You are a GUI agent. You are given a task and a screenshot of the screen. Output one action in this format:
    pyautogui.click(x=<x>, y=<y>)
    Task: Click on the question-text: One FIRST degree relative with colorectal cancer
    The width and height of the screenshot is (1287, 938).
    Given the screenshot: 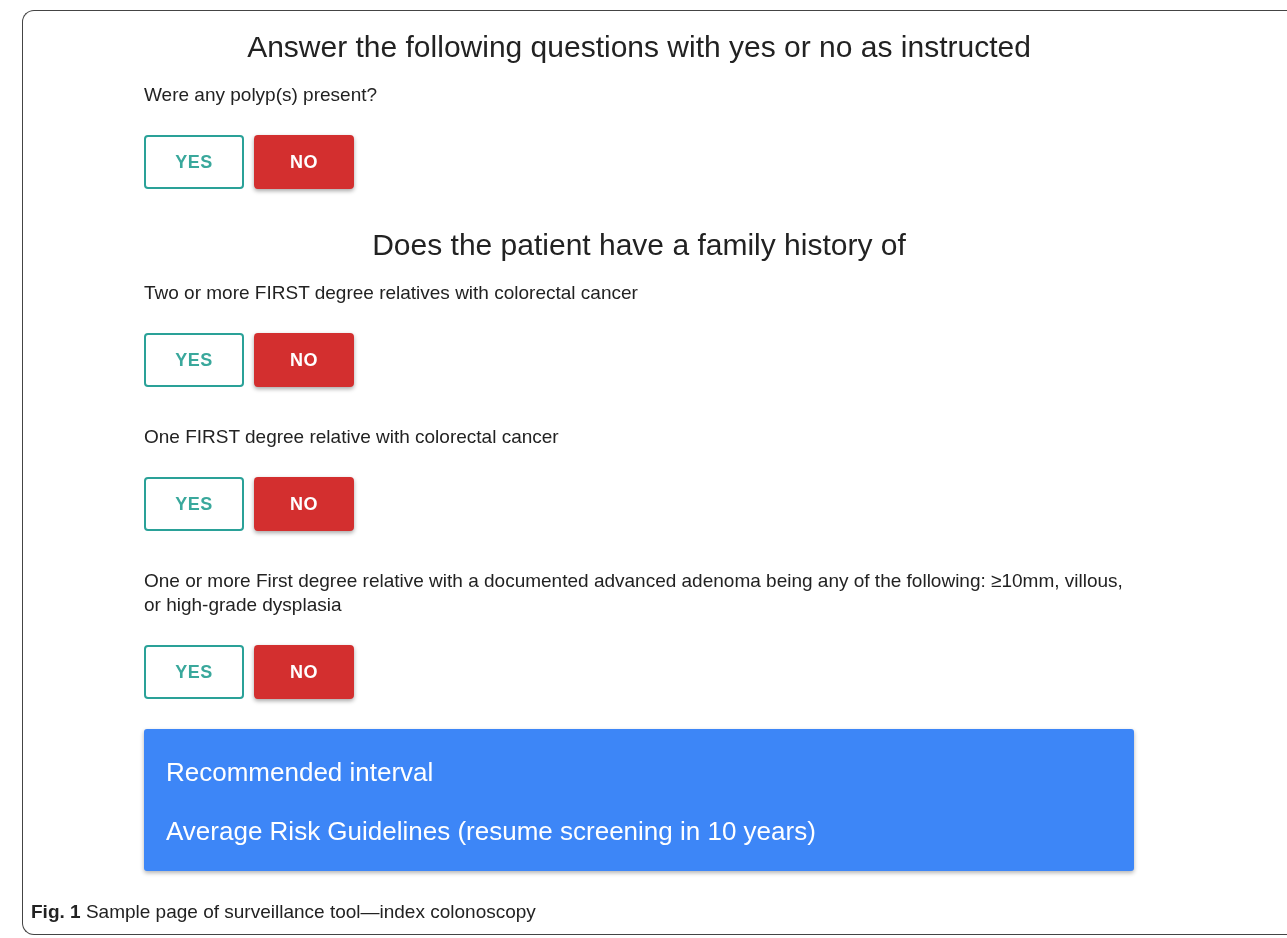 What is the action you would take?
    pyautogui.click(x=352, y=437)
    